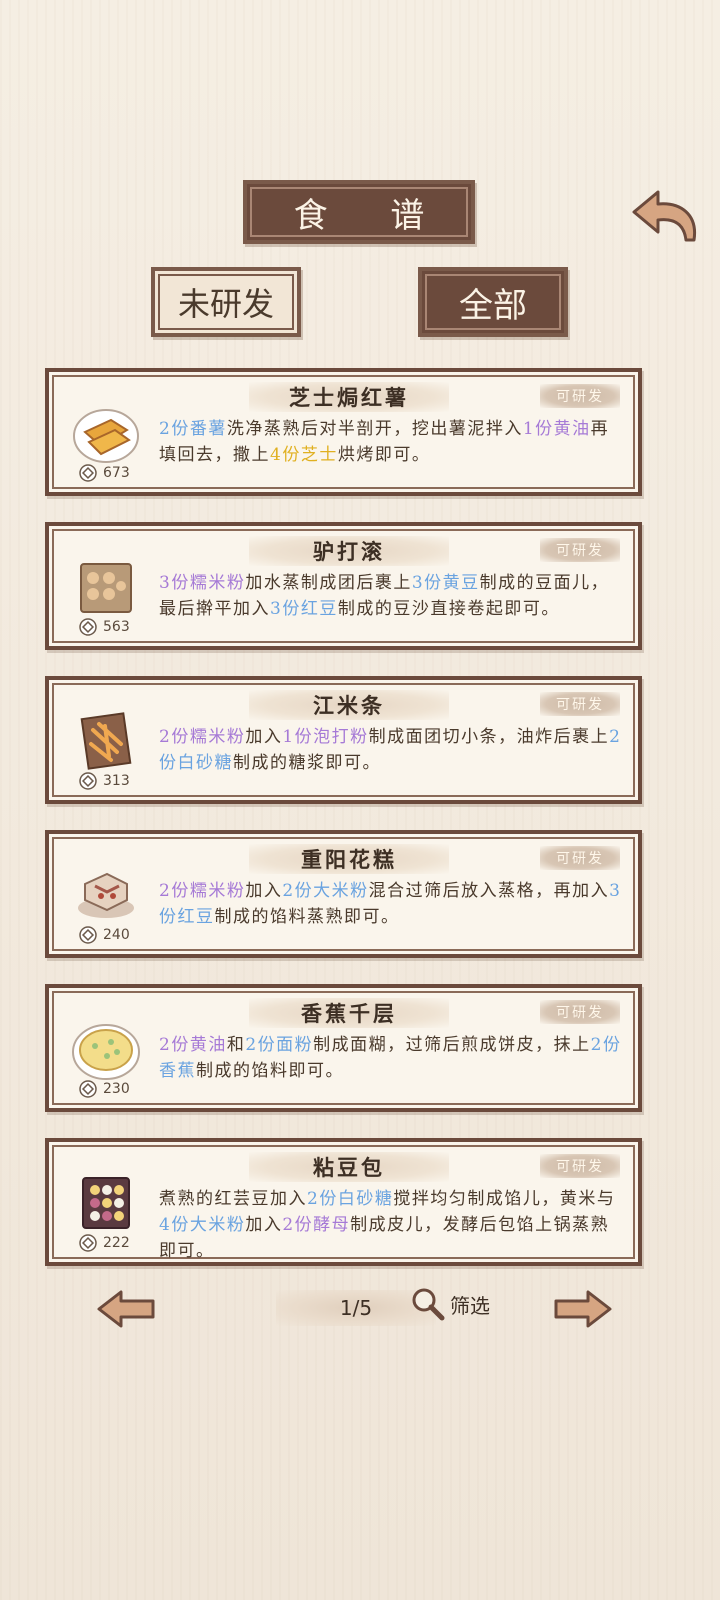  Describe the element at coordinates (504, 1199) in the screenshot. I see `description-text: 搅拌均匀制成馅儿，黄米与` at that location.